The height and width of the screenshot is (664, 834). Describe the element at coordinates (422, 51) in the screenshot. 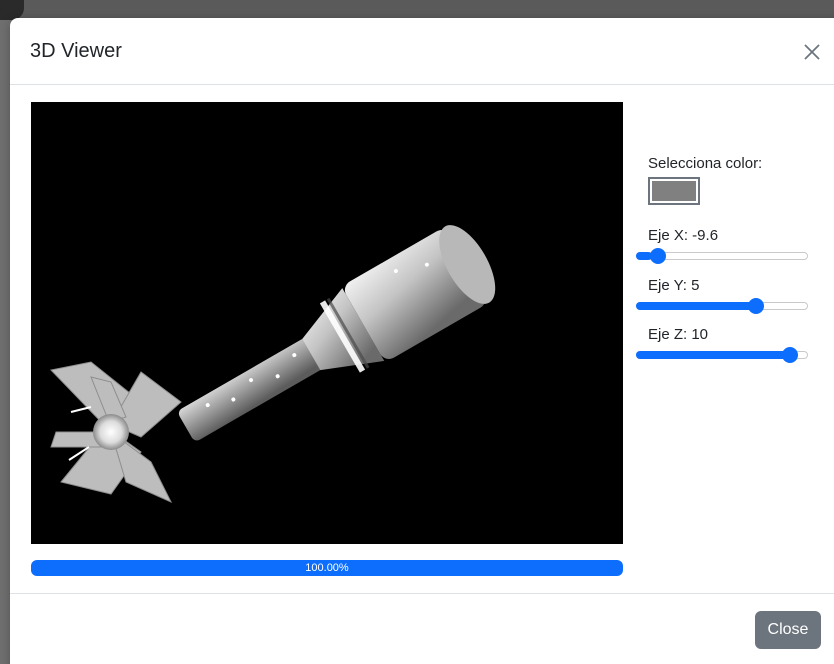

I see `modal-header: 3D Viewer` at that location.